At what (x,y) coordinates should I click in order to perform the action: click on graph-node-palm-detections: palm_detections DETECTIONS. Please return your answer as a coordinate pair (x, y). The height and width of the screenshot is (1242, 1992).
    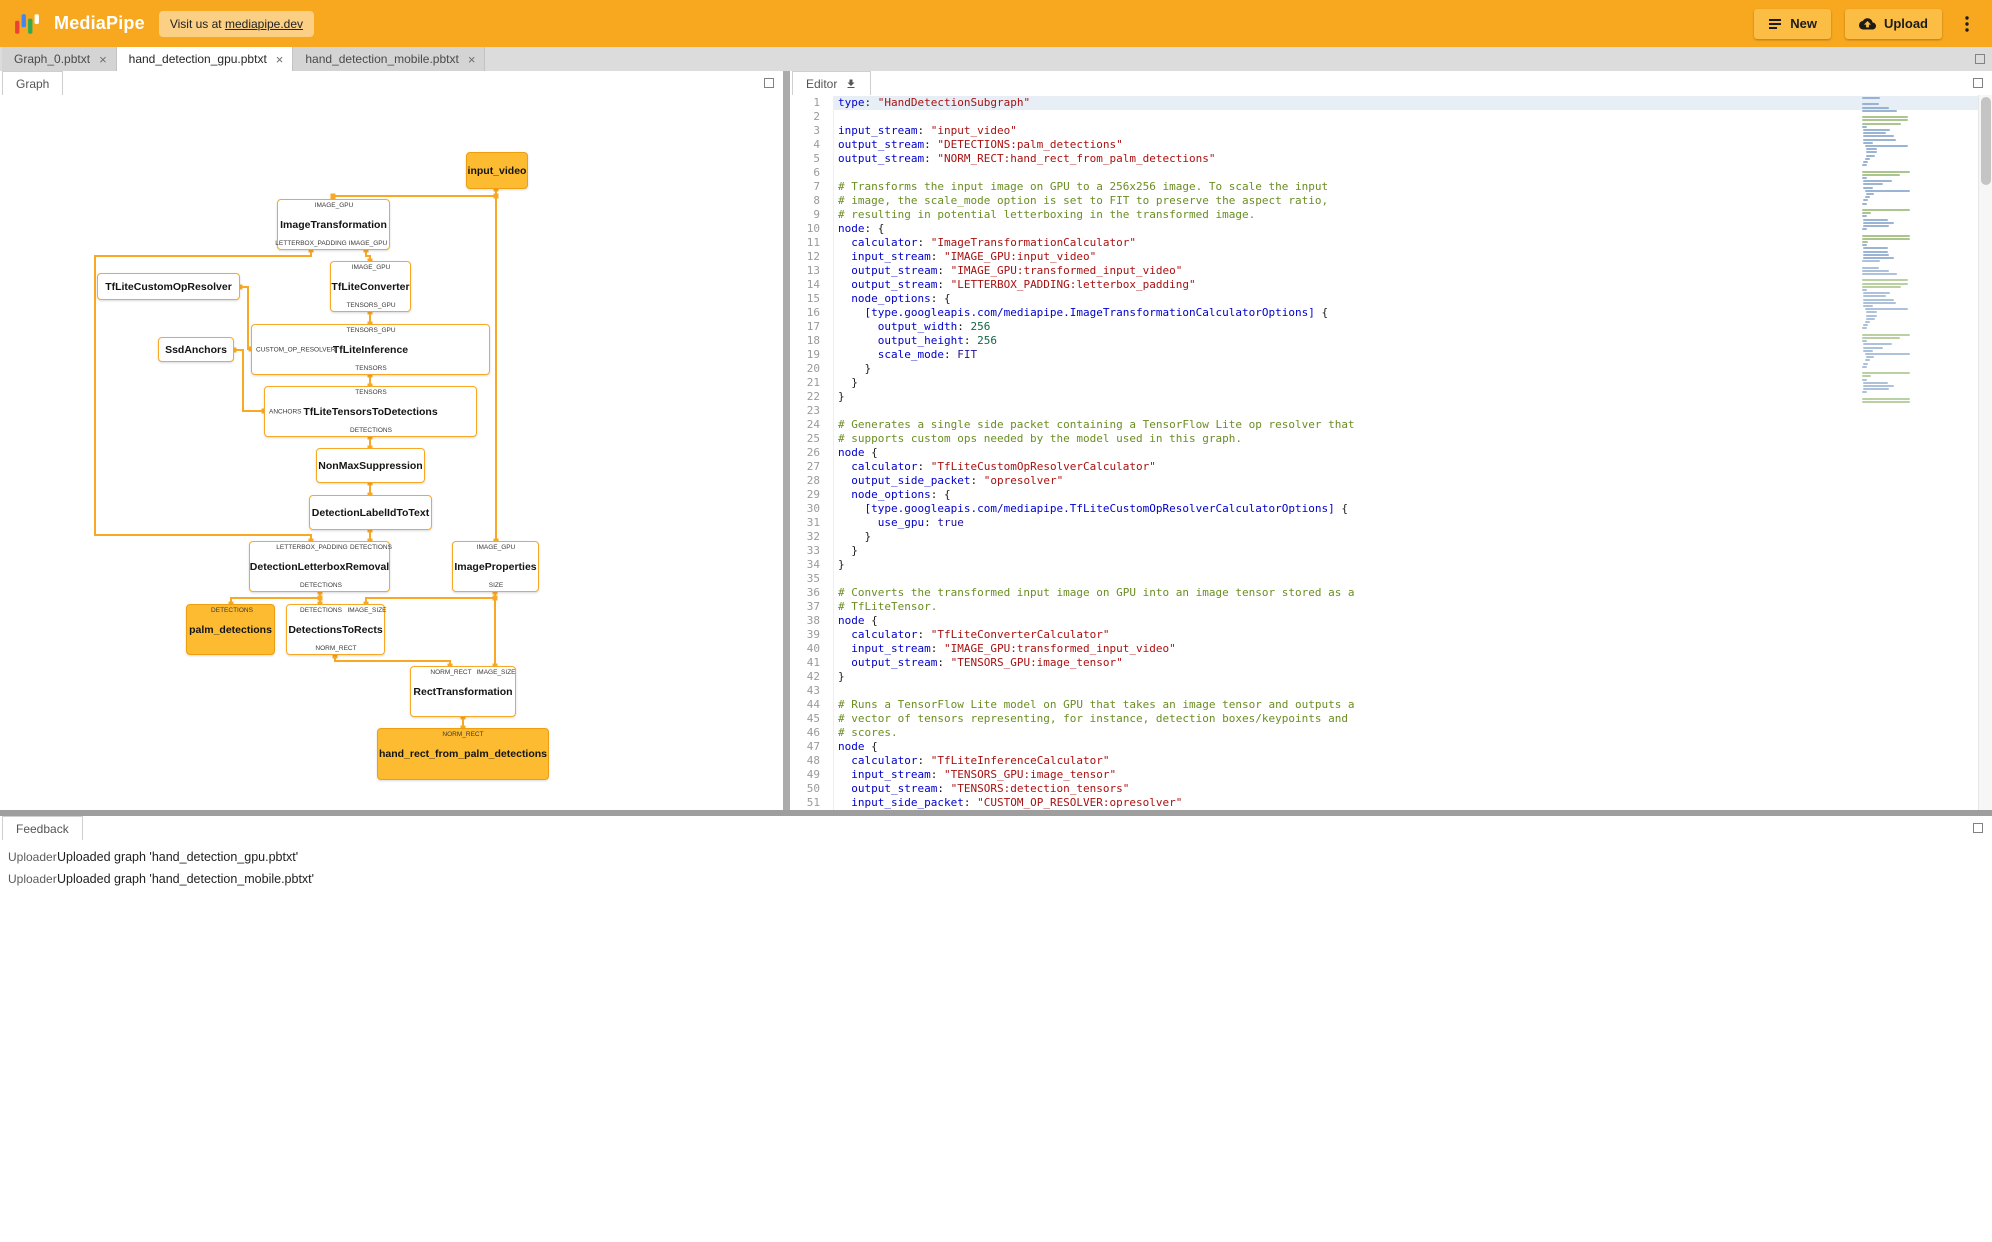
    Looking at the image, I should click on (230, 629).